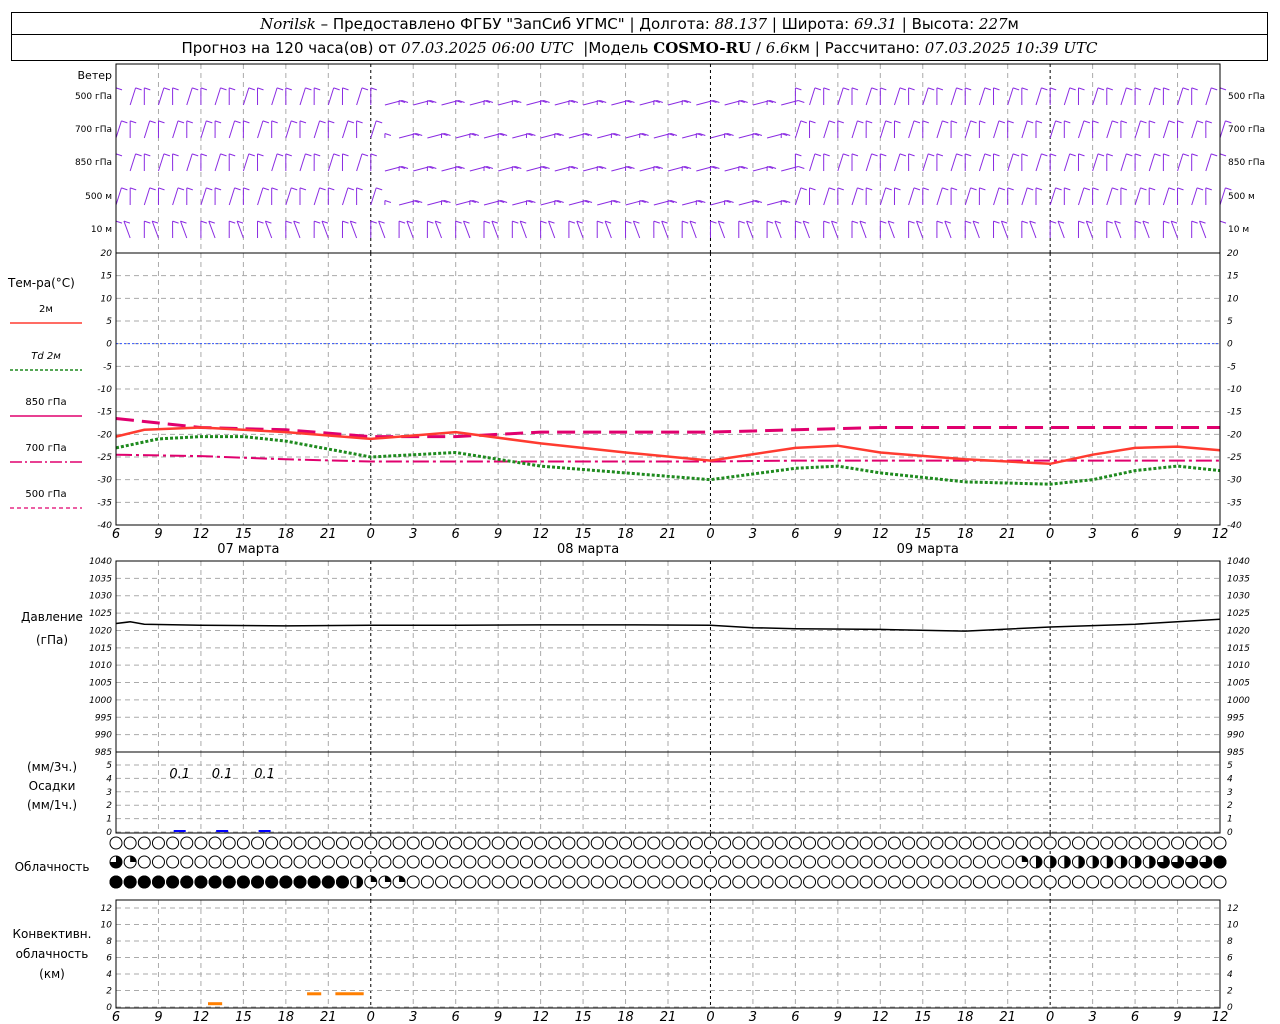  I want to click on temp-xtick-label: 9, so click(158, 534).